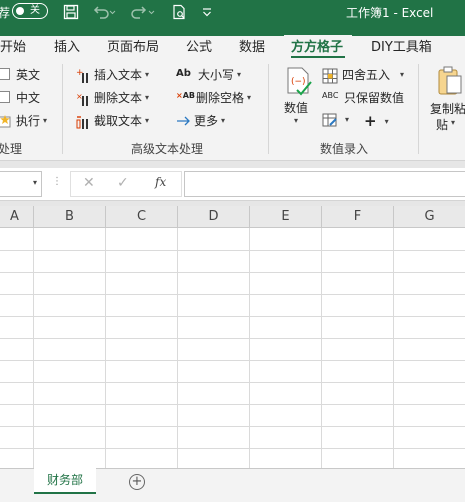 This screenshot has height=502, width=465. What do you see at coordinates (318, 57) in the screenshot?
I see `active-tab-indicator` at bounding box center [318, 57].